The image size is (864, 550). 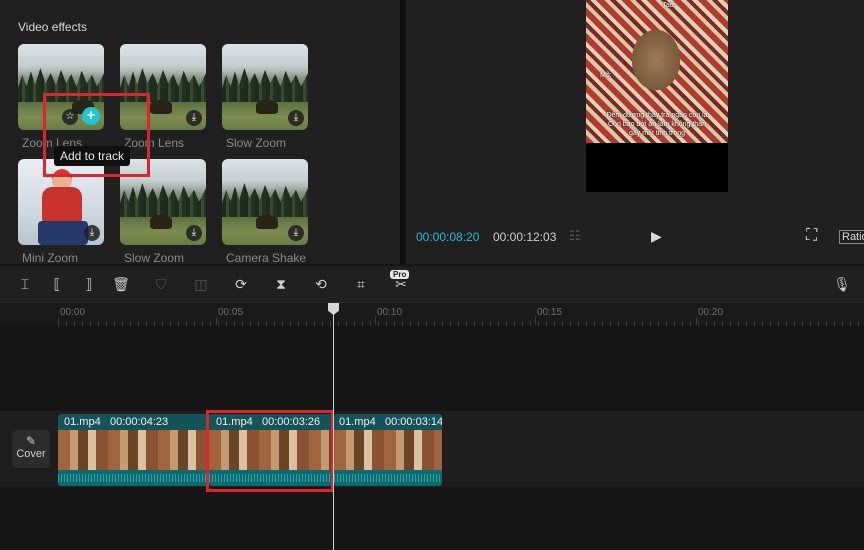 What do you see at coordinates (89, 284) in the screenshot?
I see `split-right-icon: ⟧` at bounding box center [89, 284].